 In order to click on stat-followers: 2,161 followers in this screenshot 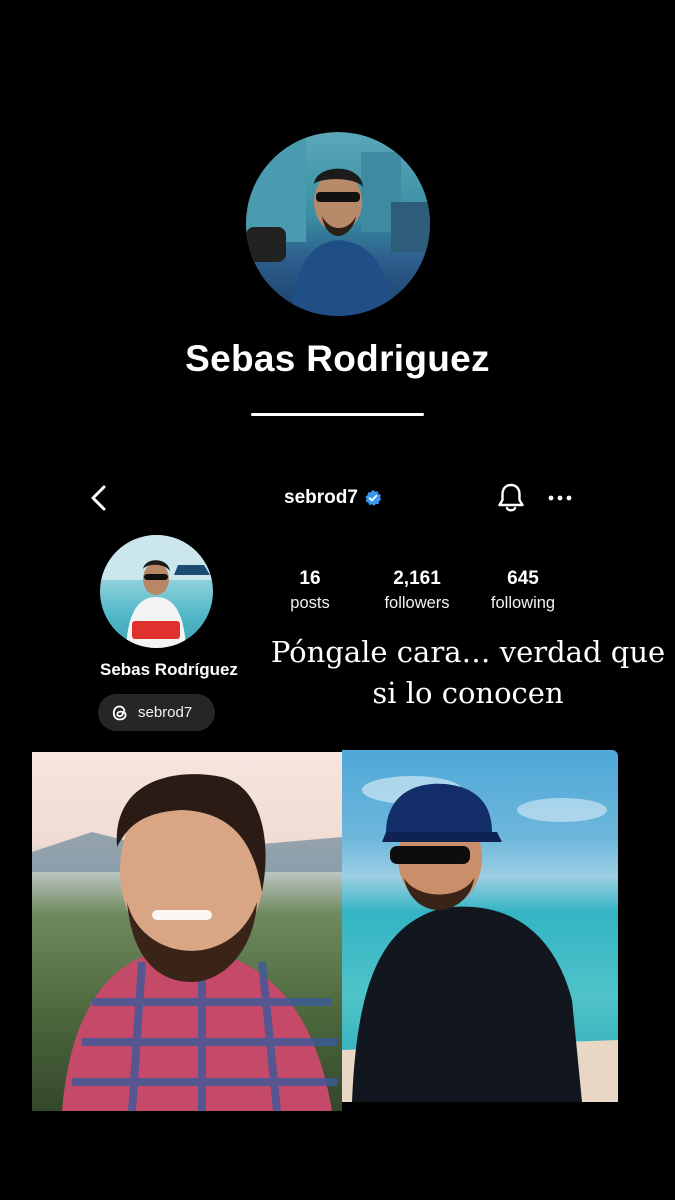, I will do `click(417, 590)`.